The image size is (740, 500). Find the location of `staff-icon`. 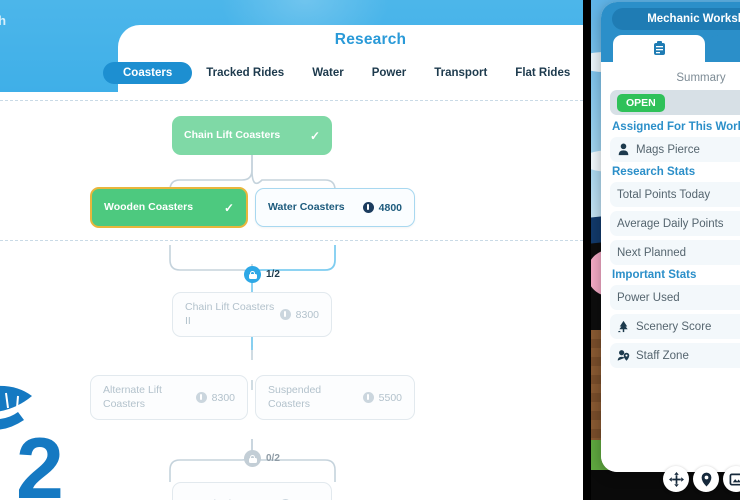

staff-icon is located at coordinates (623, 149).